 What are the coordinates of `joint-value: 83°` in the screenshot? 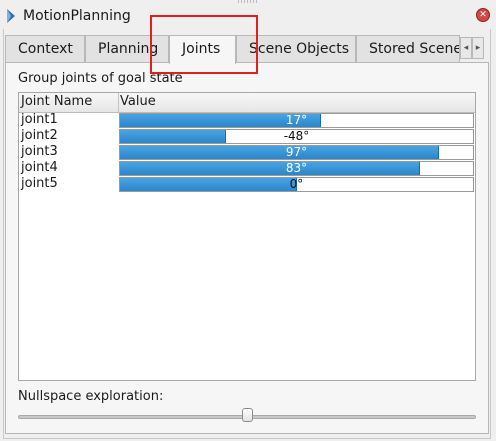 It's located at (296, 168).